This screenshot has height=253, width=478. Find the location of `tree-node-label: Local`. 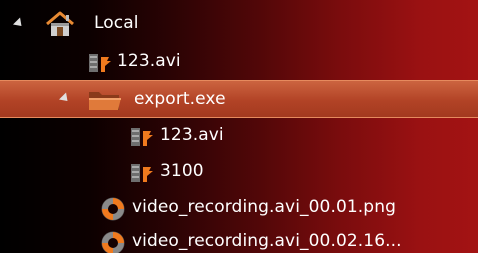

tree-node-label: Local is located at coordinates (116, 22).